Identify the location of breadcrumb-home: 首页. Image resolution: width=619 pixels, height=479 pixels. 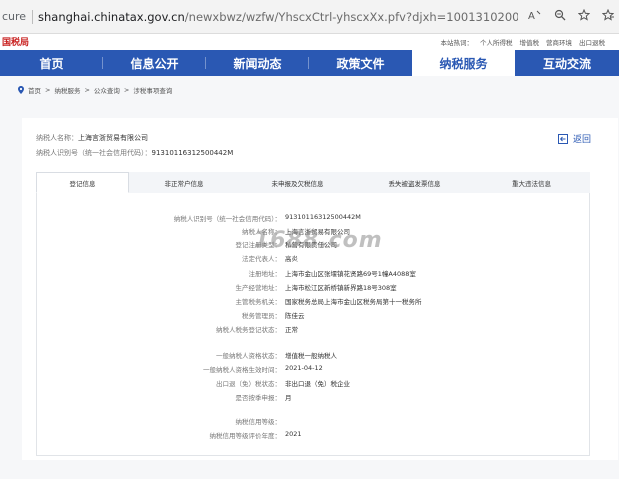
(34, 90).